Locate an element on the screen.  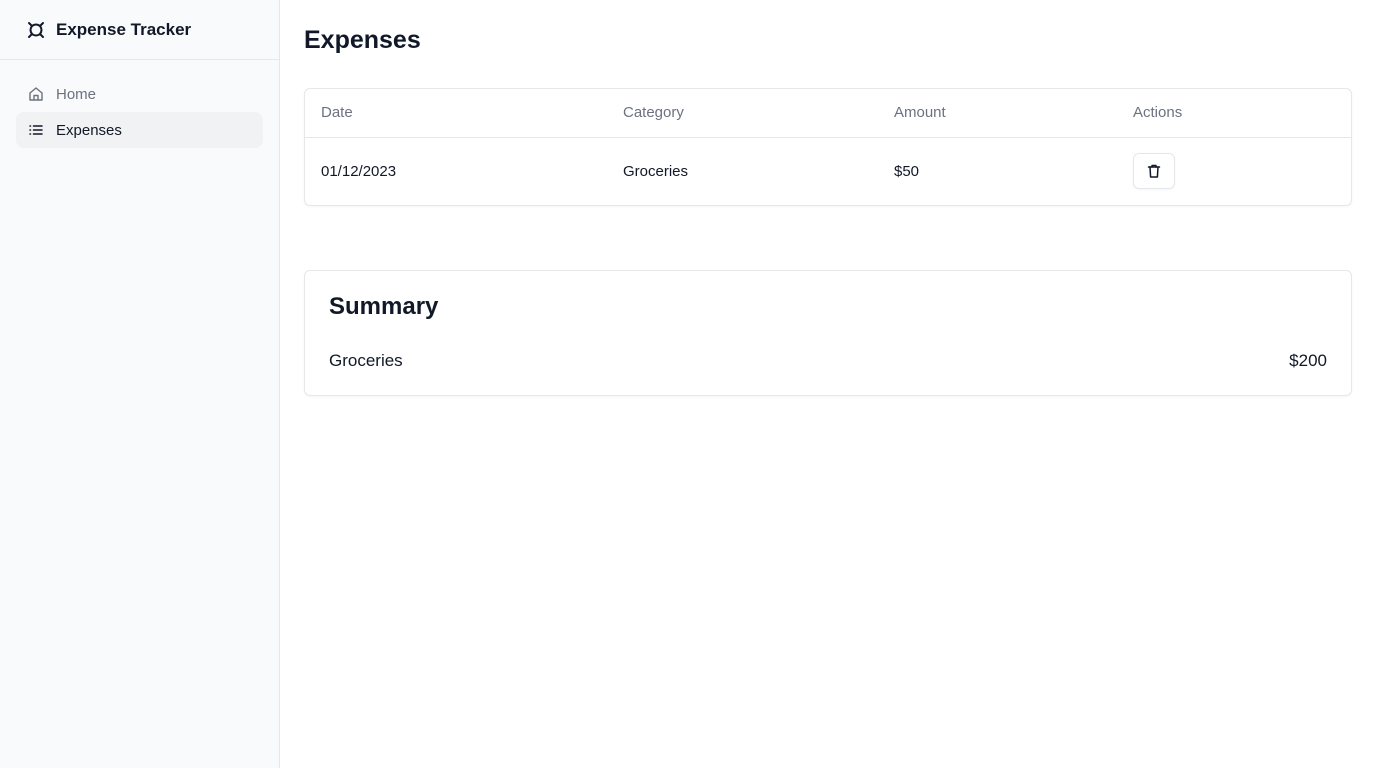
expense-tracker-logo-icon is located at coordinates (36, 30).